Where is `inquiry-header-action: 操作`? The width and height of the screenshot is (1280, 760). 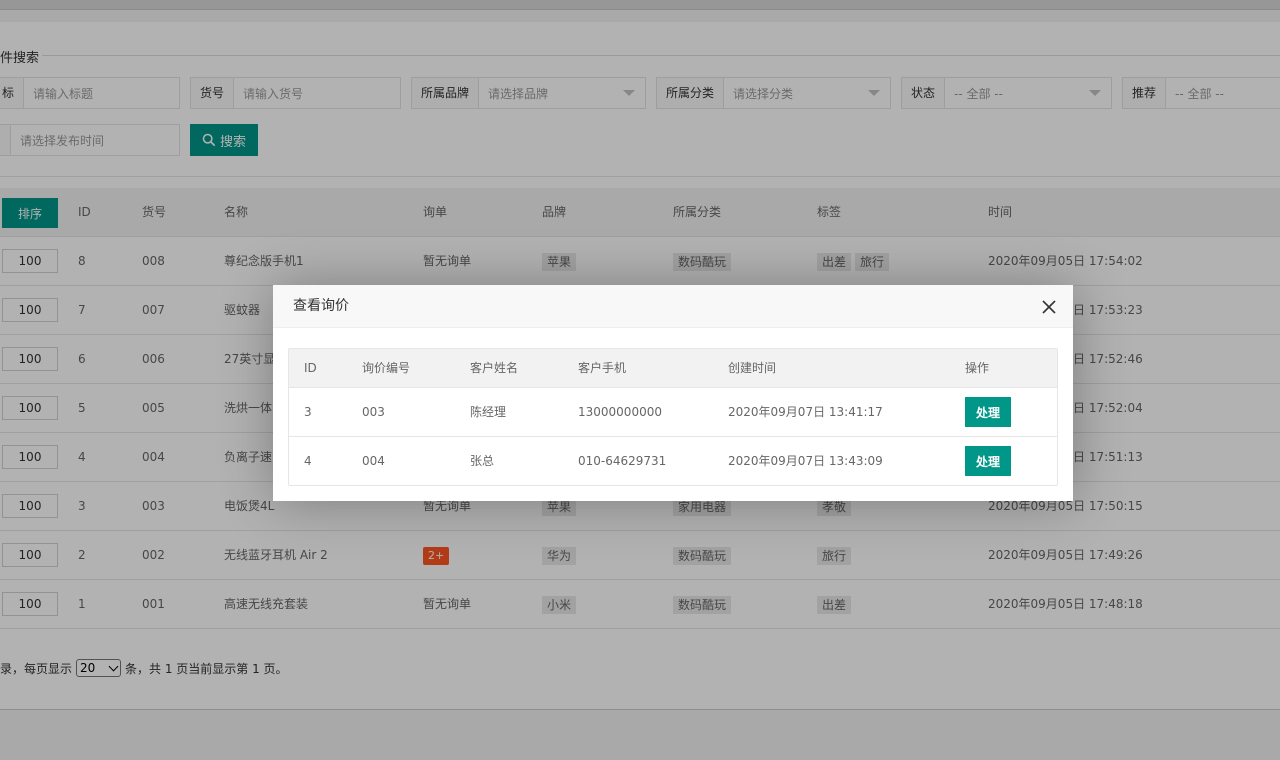 inquiry-header-action: 操作 is located at coordinates (977, 368).